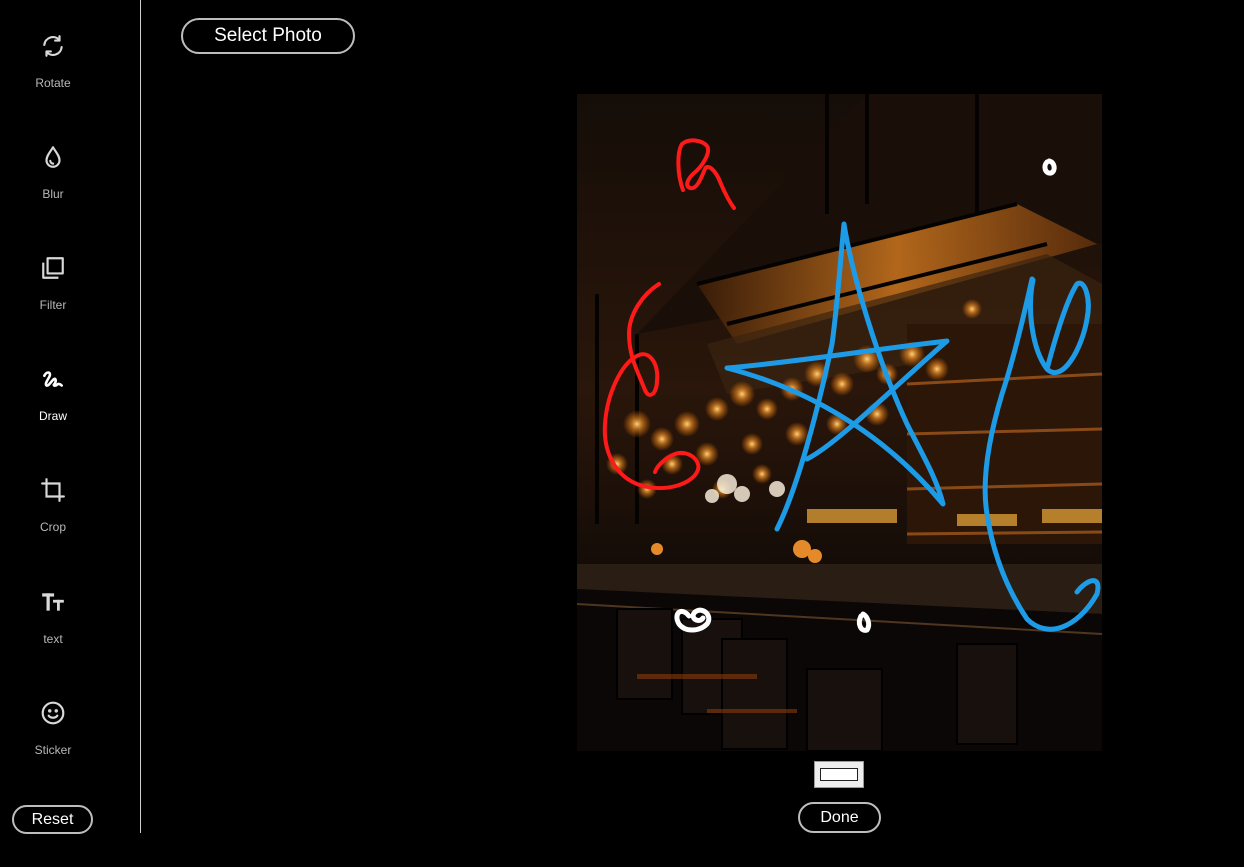 This screenshot has height=867, width=1244. I want to click on done-button: Done, so click(839, 817).